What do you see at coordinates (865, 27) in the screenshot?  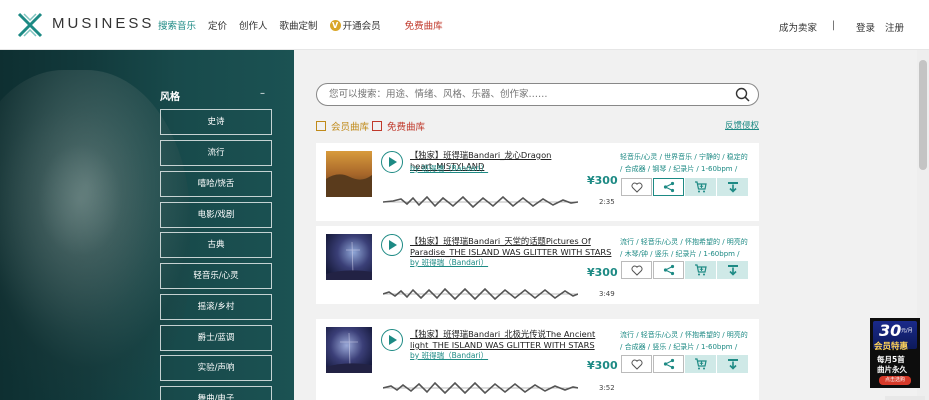 I see `login-link: 登录` at bounding box center [865, 27].